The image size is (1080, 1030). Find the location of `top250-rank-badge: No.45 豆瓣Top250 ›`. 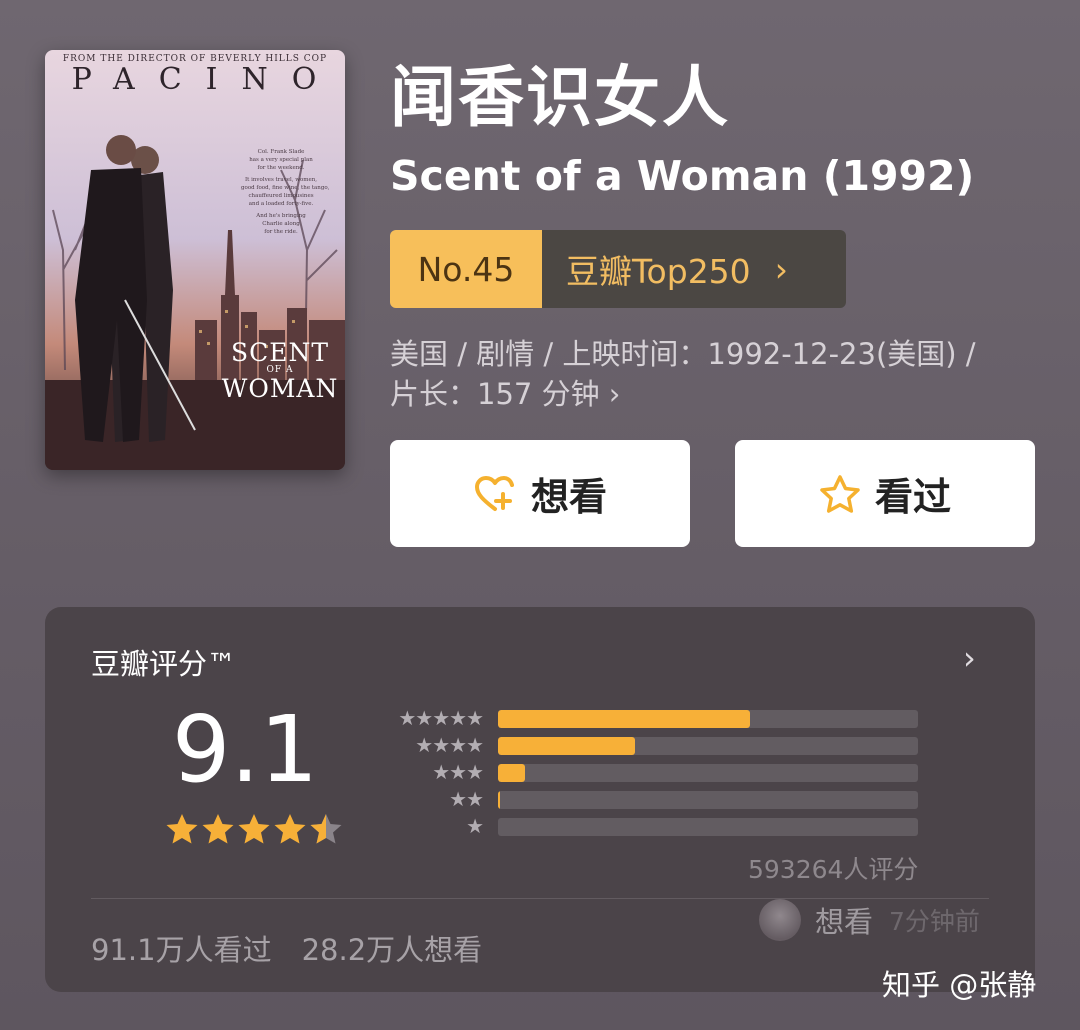

top250-rank-badge: No.45 豆瓣Top250 › is located at coordinates (618, 269).